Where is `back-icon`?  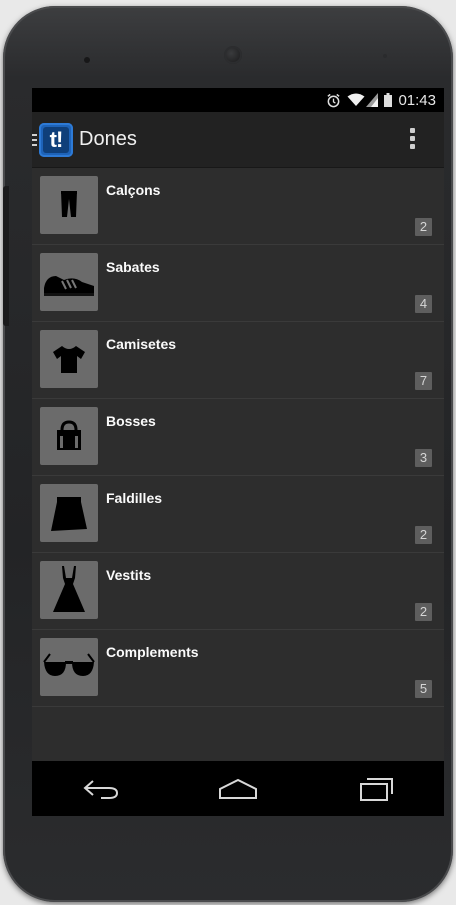
back-icon is located at coordinates (100, 789).